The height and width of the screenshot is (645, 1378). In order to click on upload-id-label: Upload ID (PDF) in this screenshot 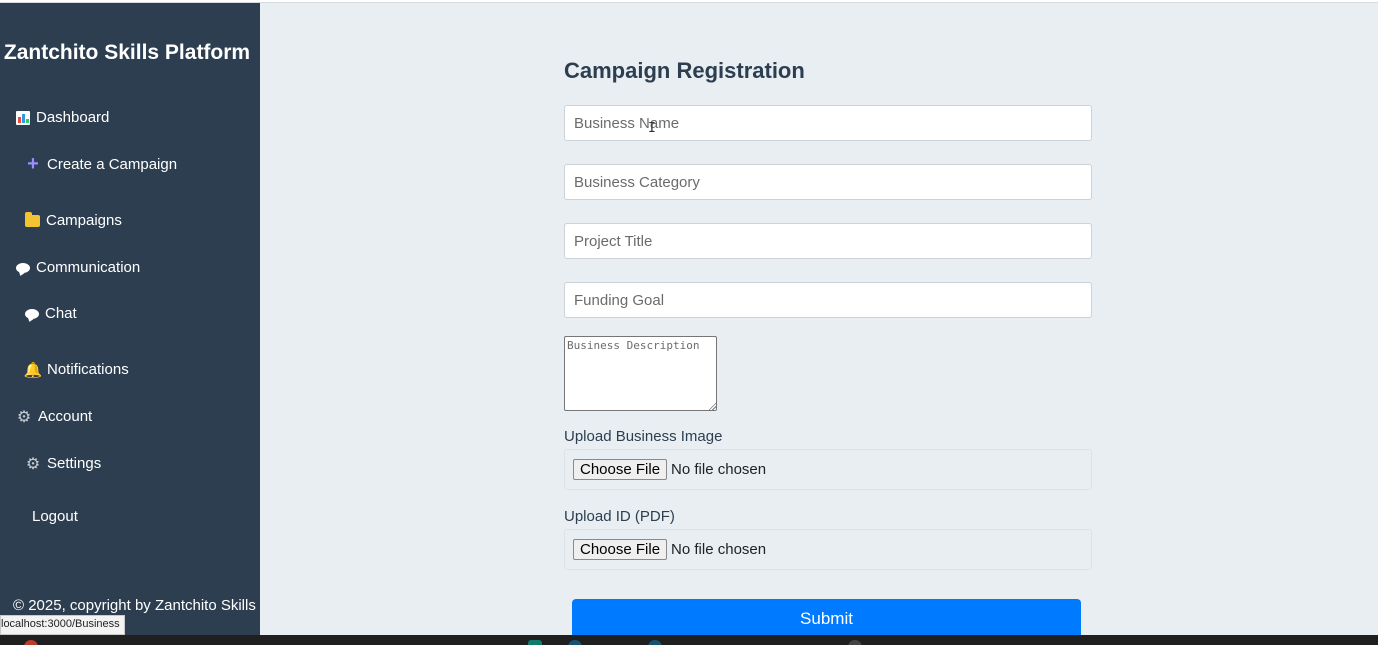, I will do `click(619, 516)`.